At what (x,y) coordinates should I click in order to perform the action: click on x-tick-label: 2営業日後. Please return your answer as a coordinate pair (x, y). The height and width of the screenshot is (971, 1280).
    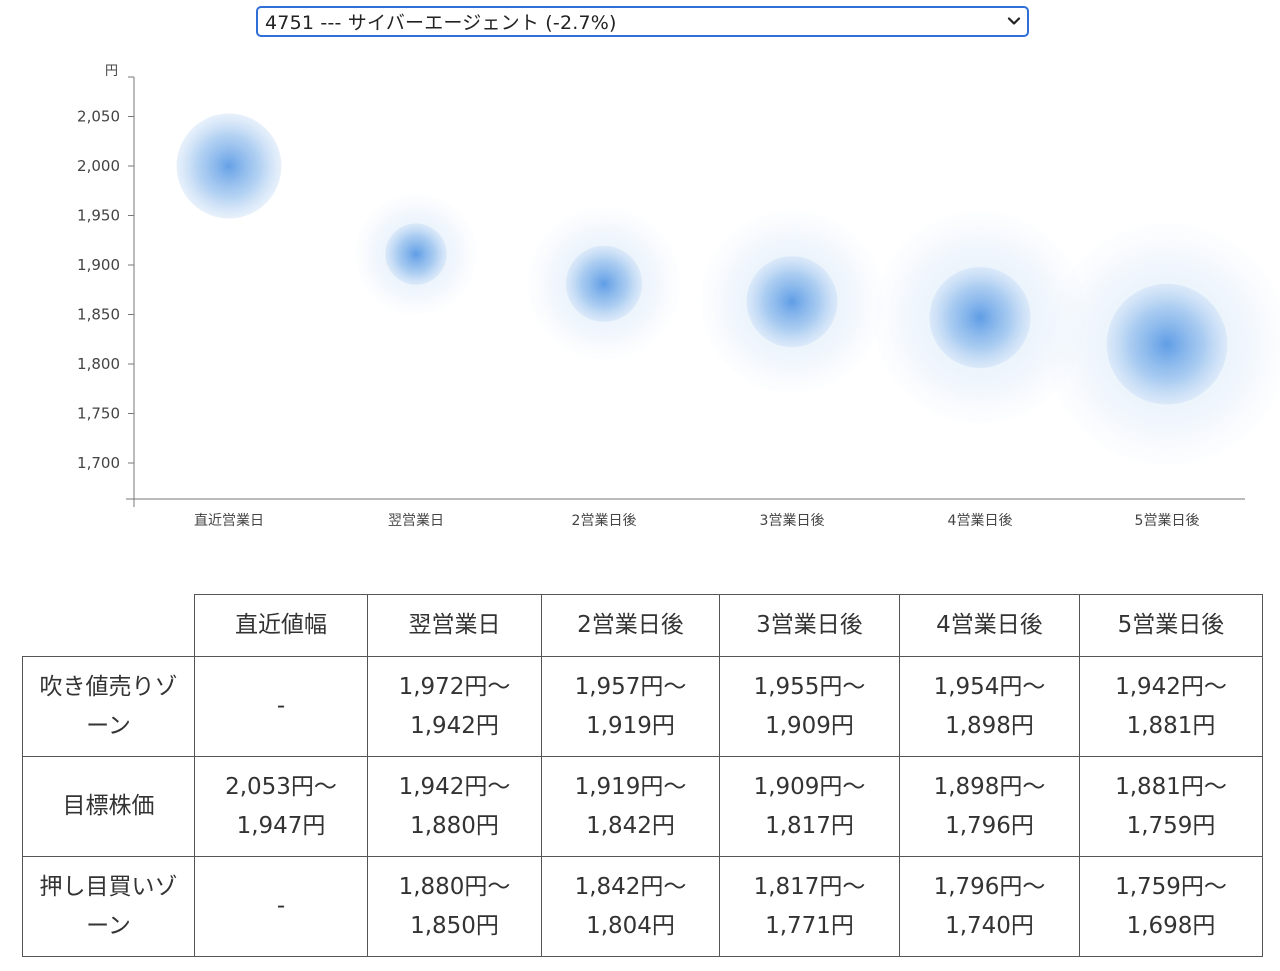
    Looking at the image, I should click on (604, 521).